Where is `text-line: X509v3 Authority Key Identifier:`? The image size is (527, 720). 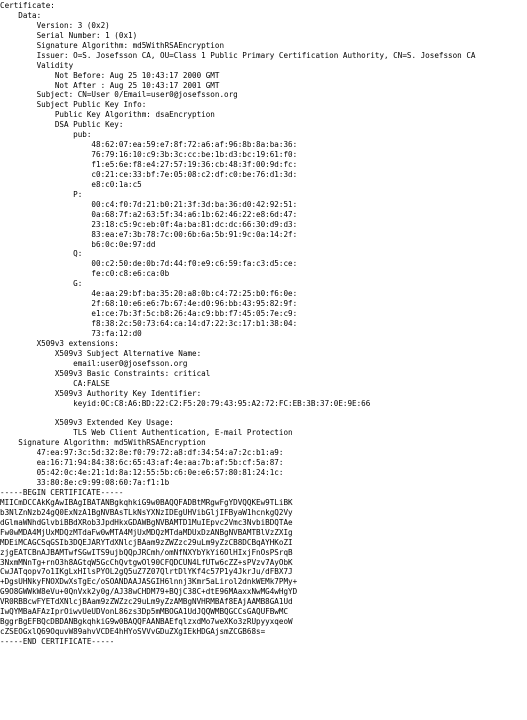
text-line: X509v3 Authority Key Identifier: is located at coordinates (101, 393).